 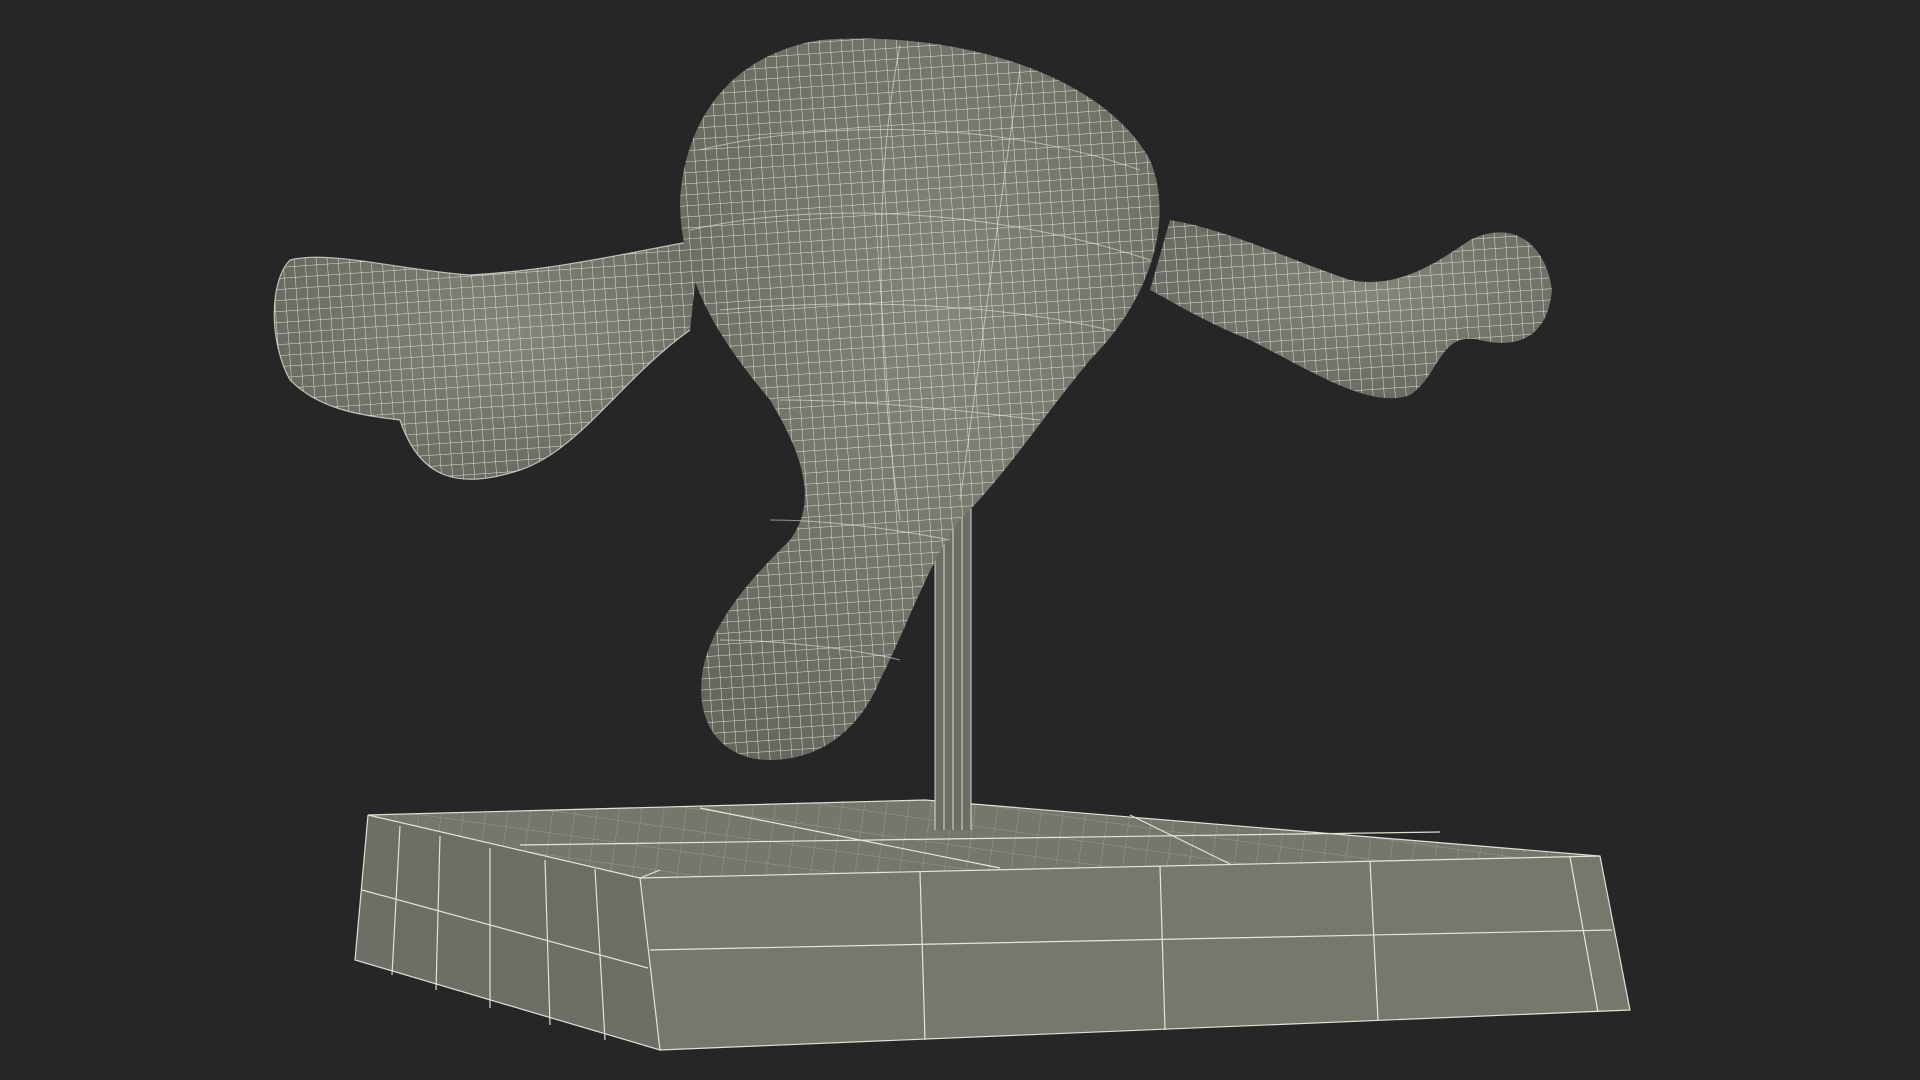 What do you see at coordinates (1135, 953) in the screenshot?
I see `base-front-face` at bounding box center [1135, 953].